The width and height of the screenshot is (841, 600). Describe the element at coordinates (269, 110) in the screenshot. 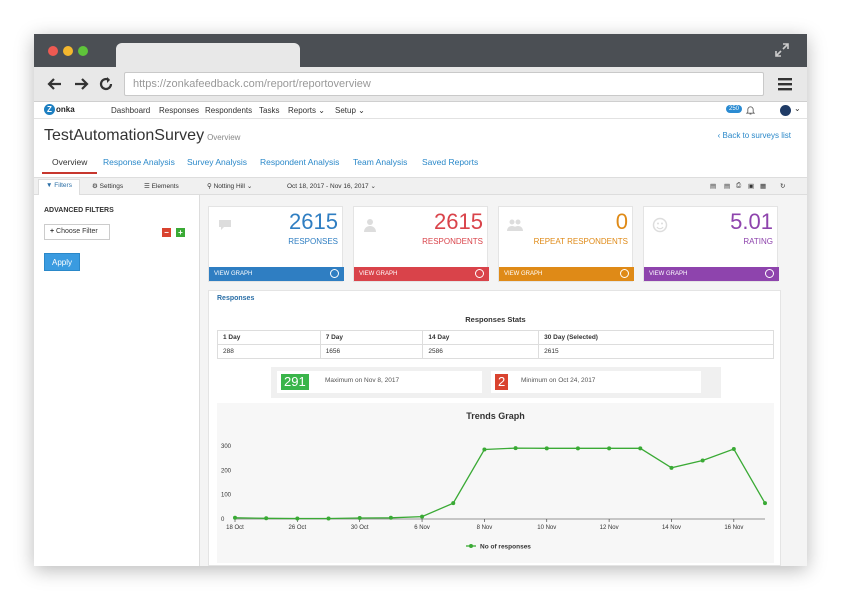

I see `nav-tasks: Tasks` at that location.